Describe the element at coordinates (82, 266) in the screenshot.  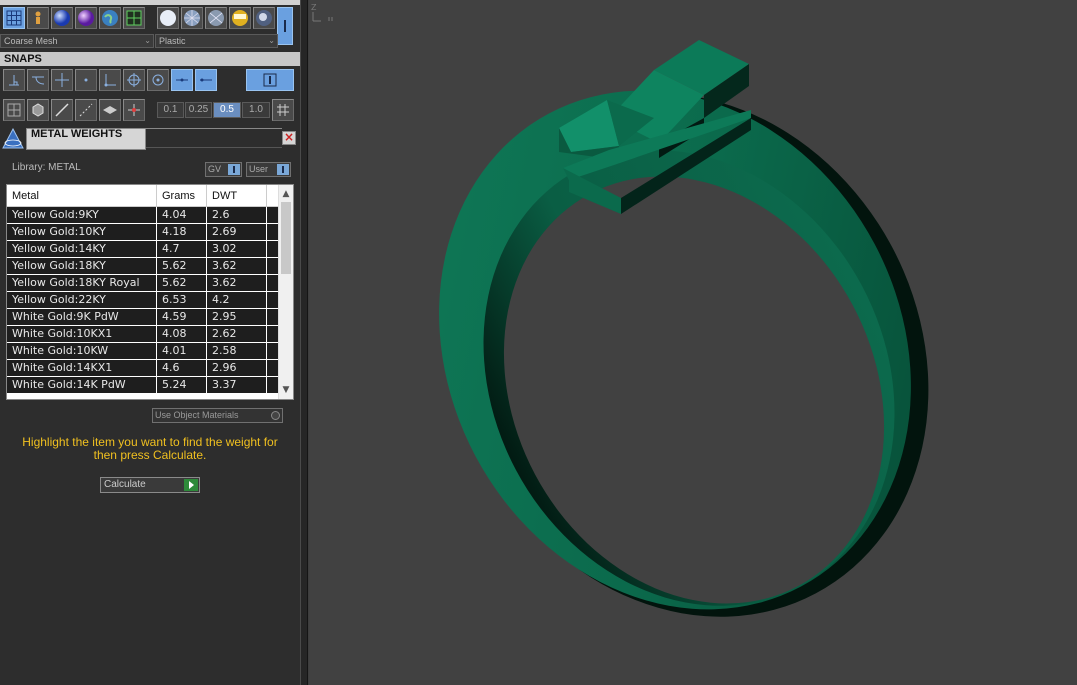
I see `cell-metal: Yellow Gold:18KY` at that location.